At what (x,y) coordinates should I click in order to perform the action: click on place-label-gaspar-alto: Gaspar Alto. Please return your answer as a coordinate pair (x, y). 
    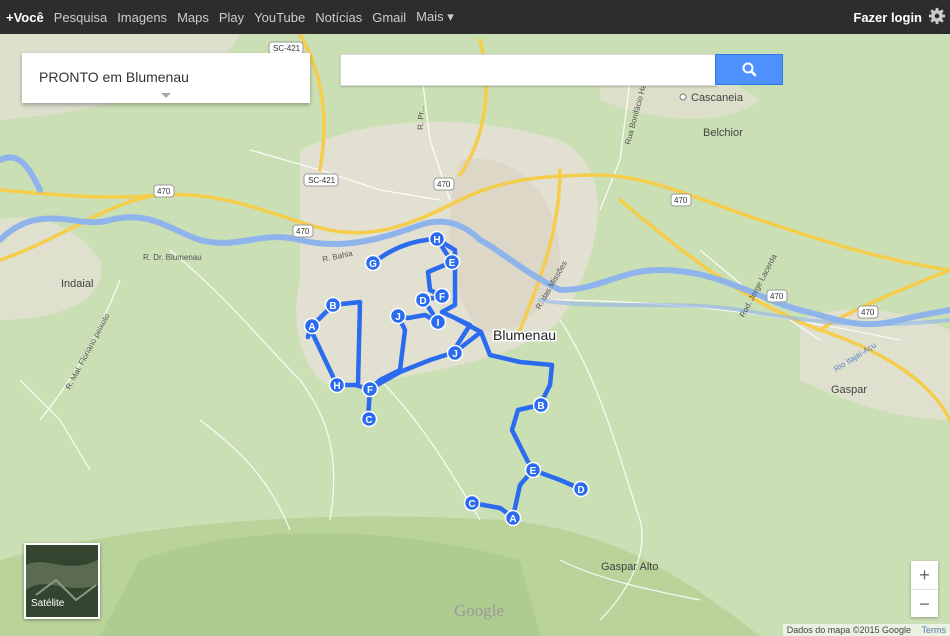
    Looking at the image, I should click on (629, 567).